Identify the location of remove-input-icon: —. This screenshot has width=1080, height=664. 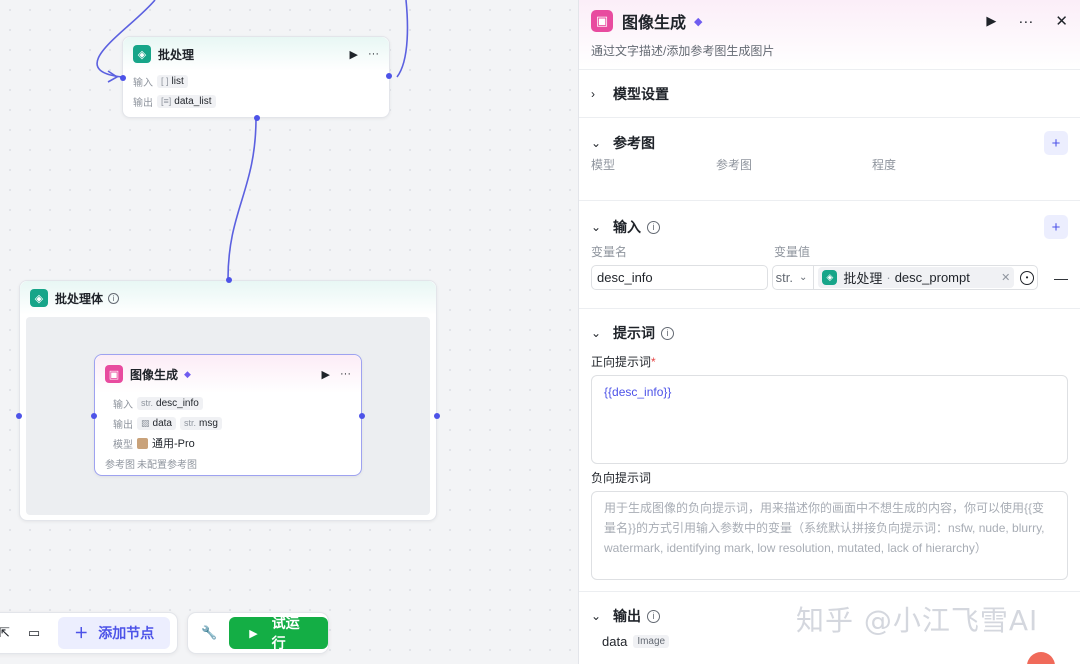
(1061, 278).